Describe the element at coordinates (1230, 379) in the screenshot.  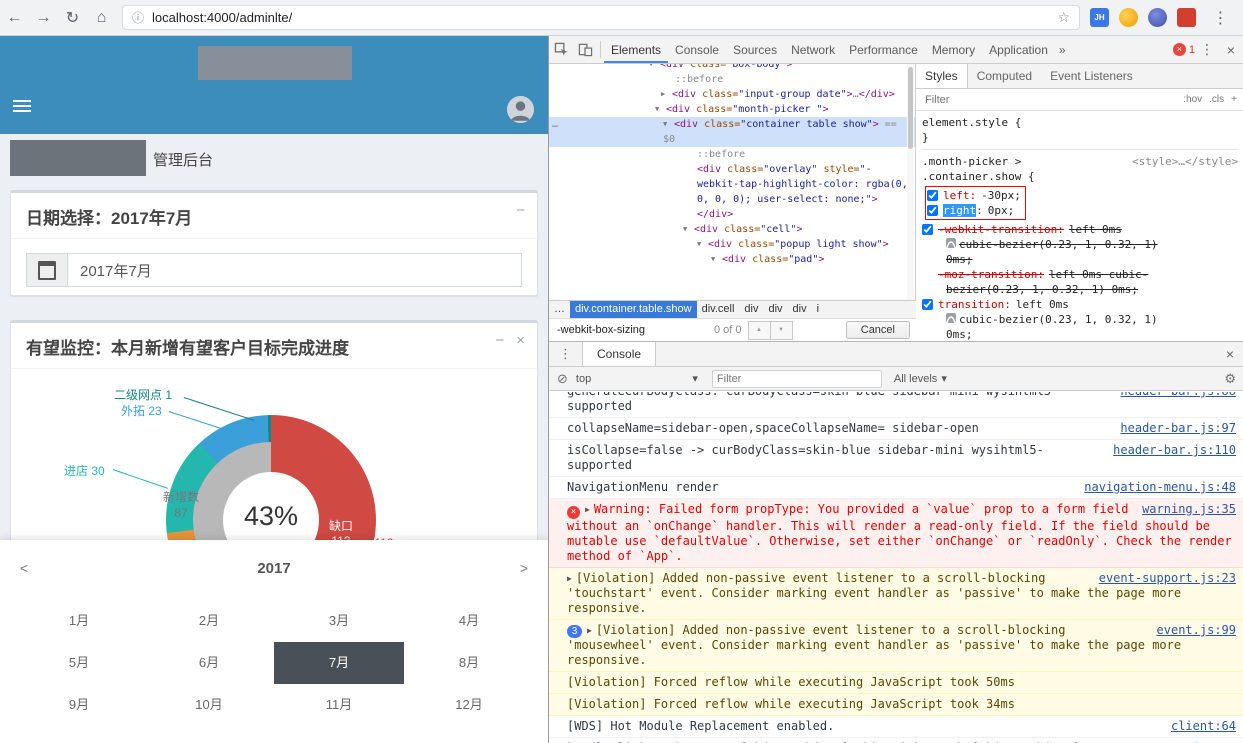
I see `console-settings-icon: ⚙` at that location.